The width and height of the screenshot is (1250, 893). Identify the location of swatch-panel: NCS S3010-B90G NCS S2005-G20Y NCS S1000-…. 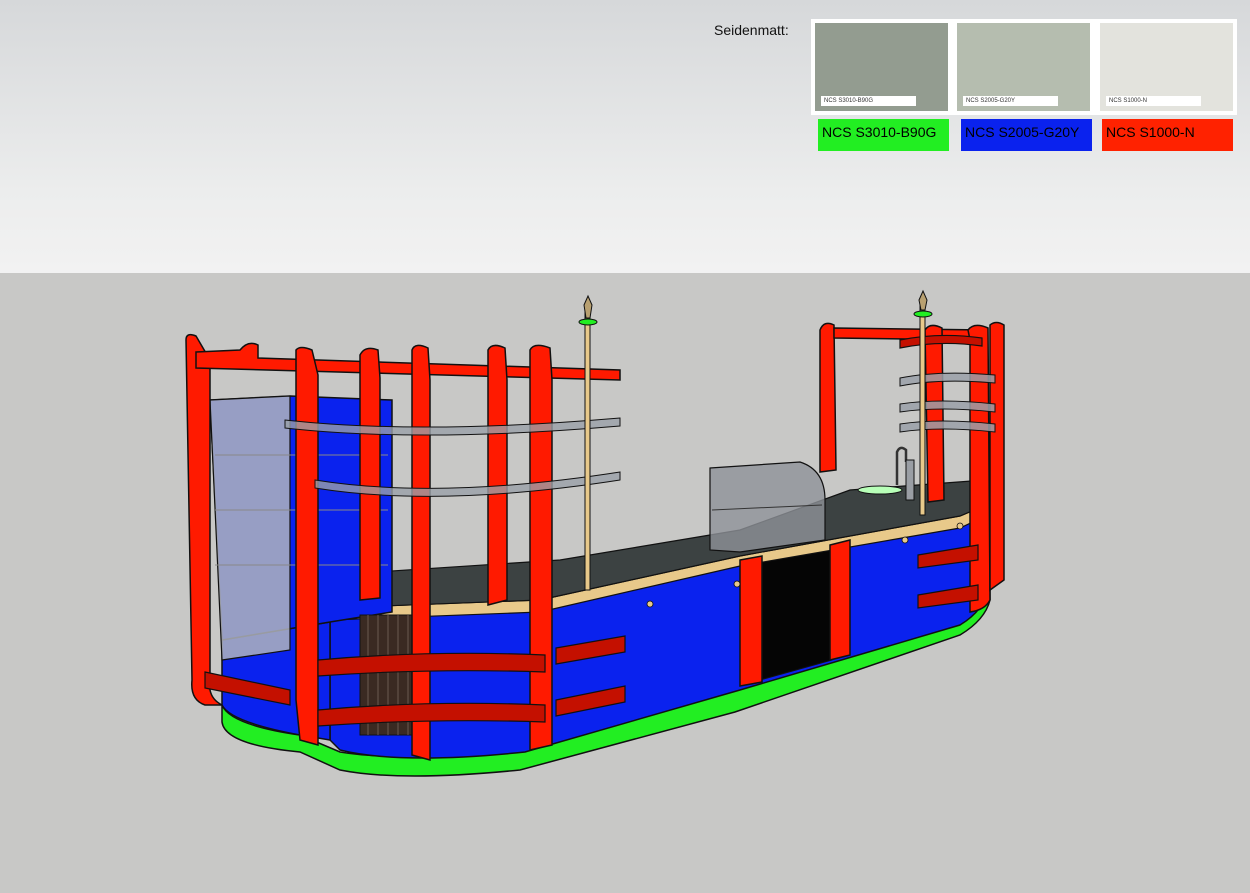
(1024, 67).